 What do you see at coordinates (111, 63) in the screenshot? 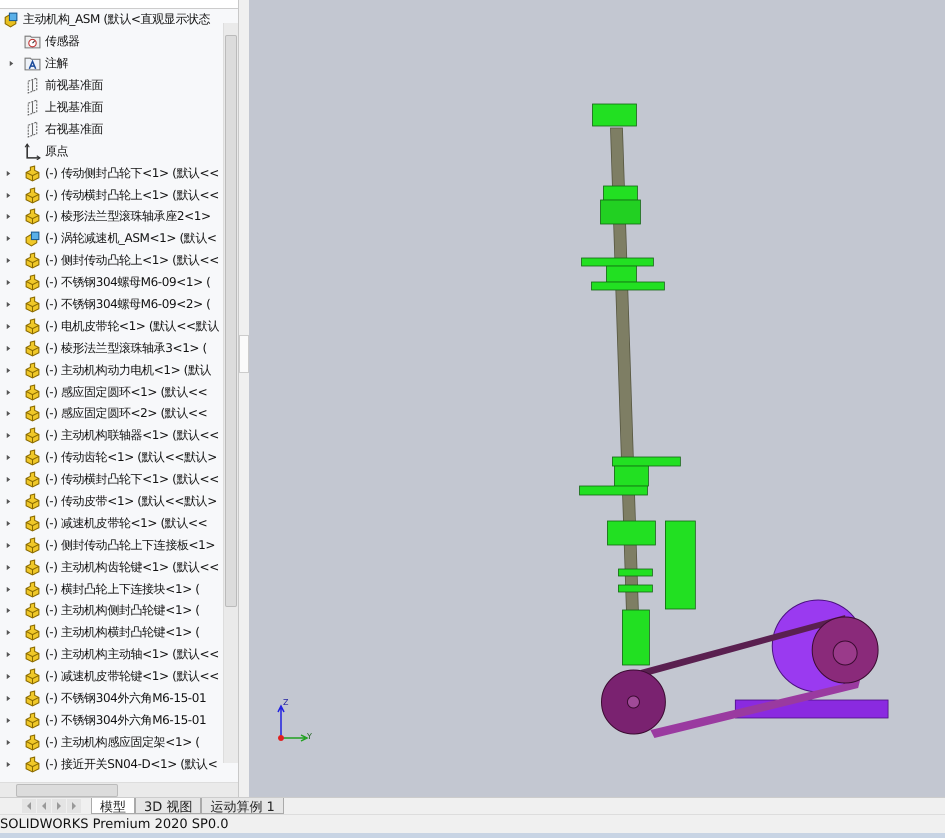
I see `tree-item: 注解` at bounding box center [111, 63].